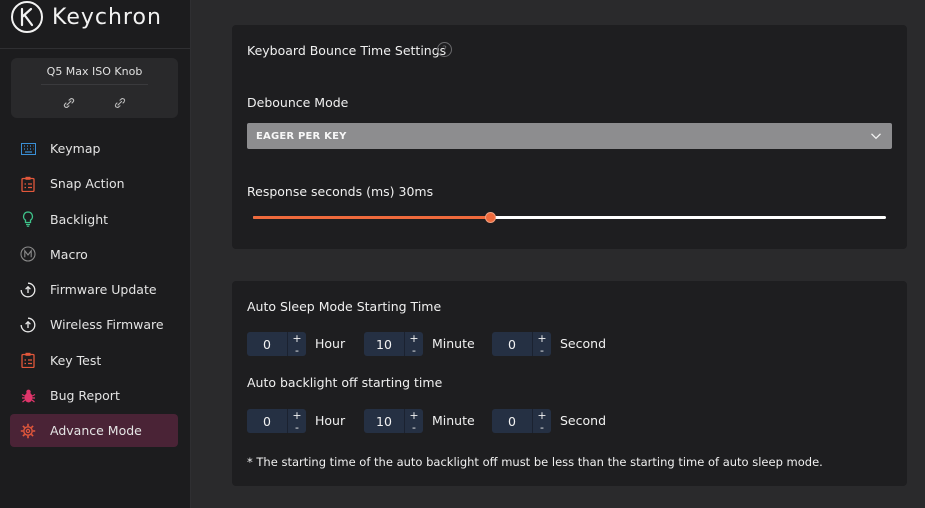 The height and width of the screenshot is (508, 925). Describe the element at coordinates (344, 306) in the screenshot. I see `sleep-title: Auto Sleep Mode Starting Time` at that location.